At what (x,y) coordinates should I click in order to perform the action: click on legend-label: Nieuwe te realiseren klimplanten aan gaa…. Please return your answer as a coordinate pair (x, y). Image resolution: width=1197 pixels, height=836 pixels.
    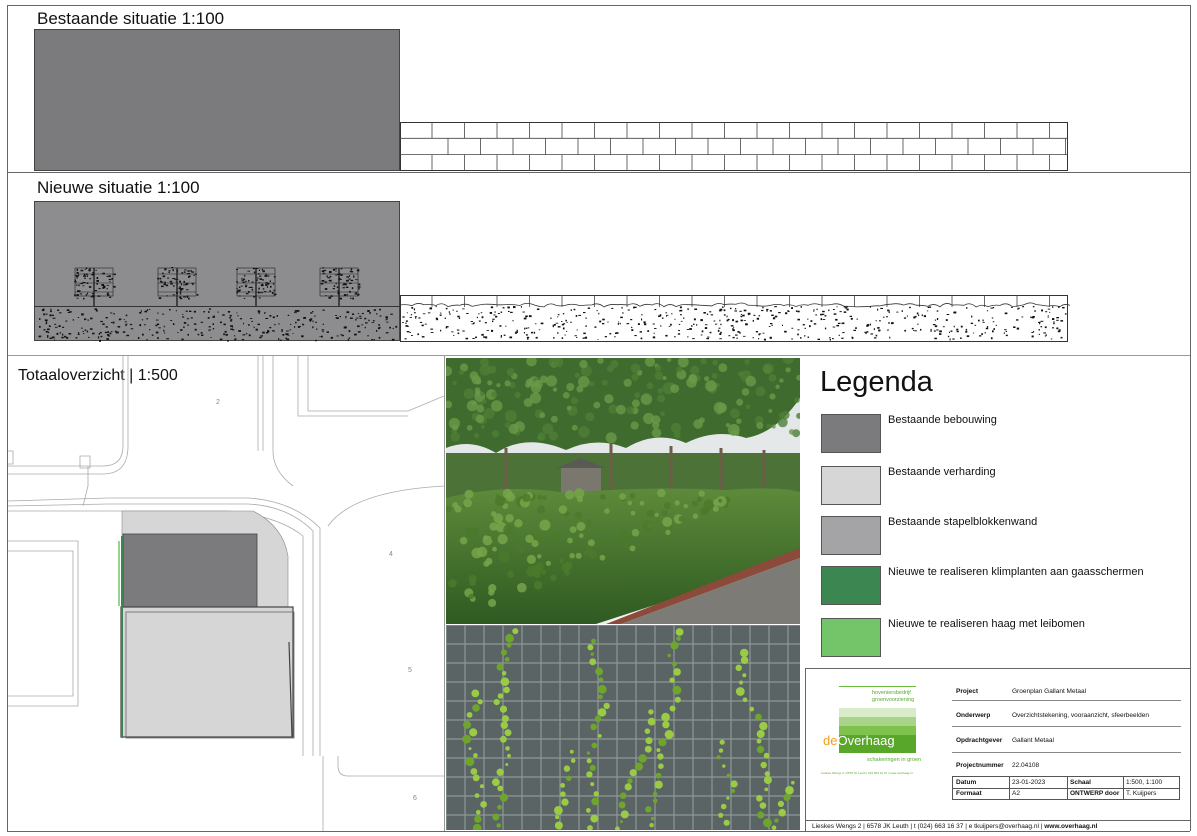
    Looking at the image, I should click on (1016, 572).